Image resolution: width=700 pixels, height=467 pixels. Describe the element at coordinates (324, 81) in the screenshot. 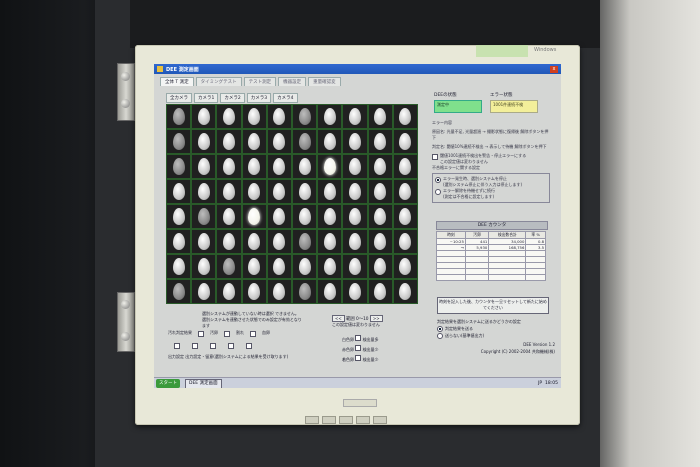

I see `tab-weight-check: 重量確認変` at that location.